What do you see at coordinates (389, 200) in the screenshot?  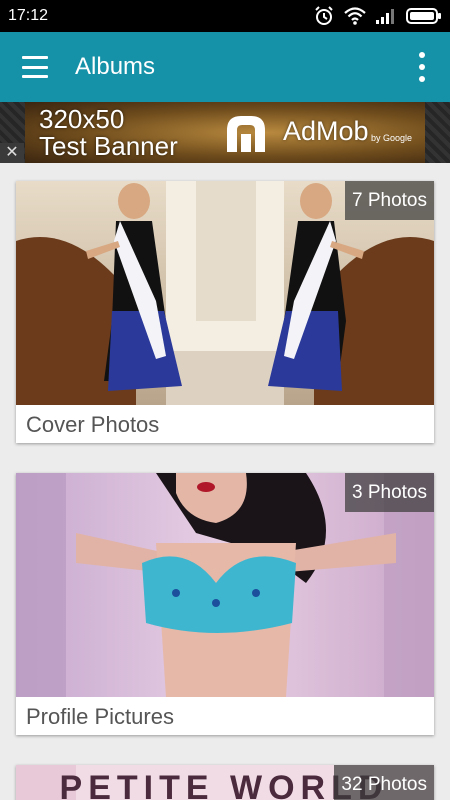 I see `photo-count-badge: 7 Photos` at bounding box center [389, 200].